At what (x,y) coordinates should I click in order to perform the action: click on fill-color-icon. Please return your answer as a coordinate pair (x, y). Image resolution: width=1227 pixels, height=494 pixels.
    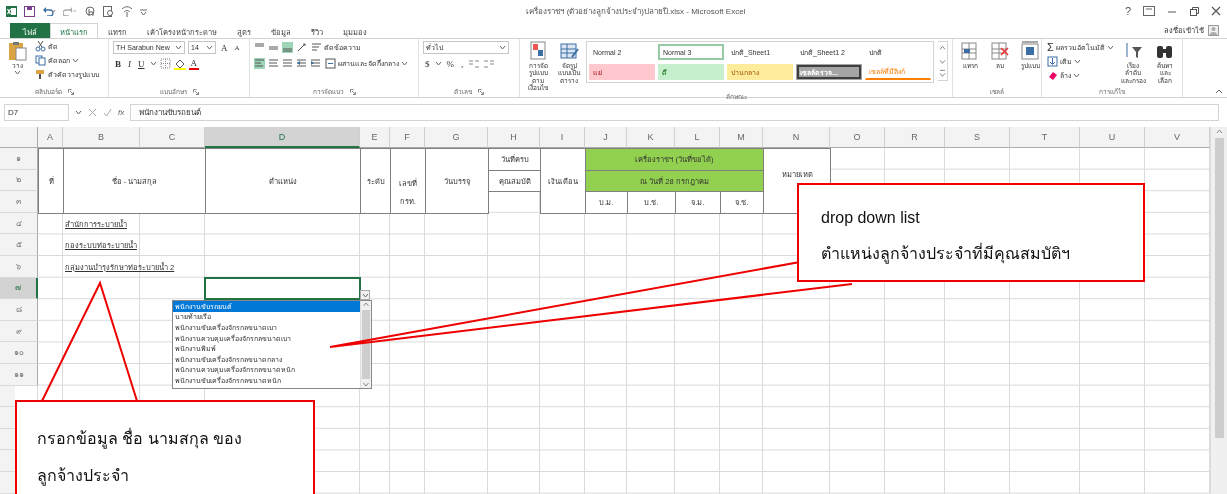
    Looking at the image, I should click on (179, 63).